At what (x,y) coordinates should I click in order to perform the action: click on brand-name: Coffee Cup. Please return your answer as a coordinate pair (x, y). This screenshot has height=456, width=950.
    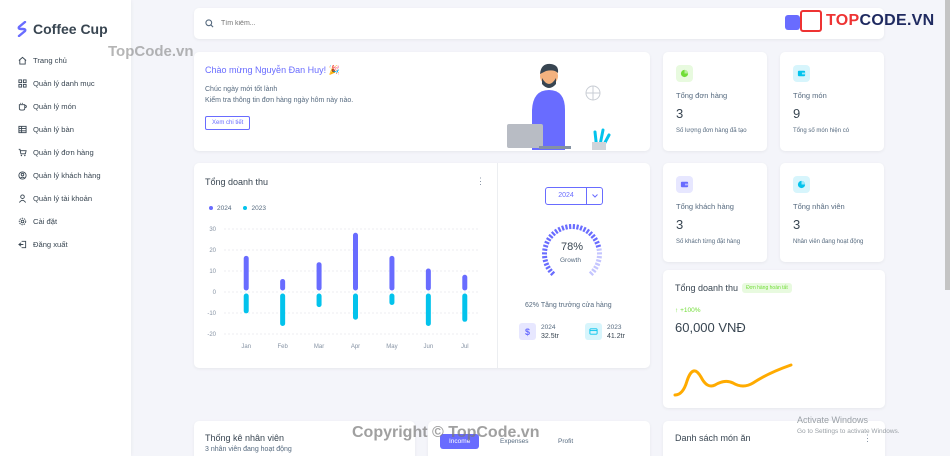
    Looking at the image, I should click on (70, 29).